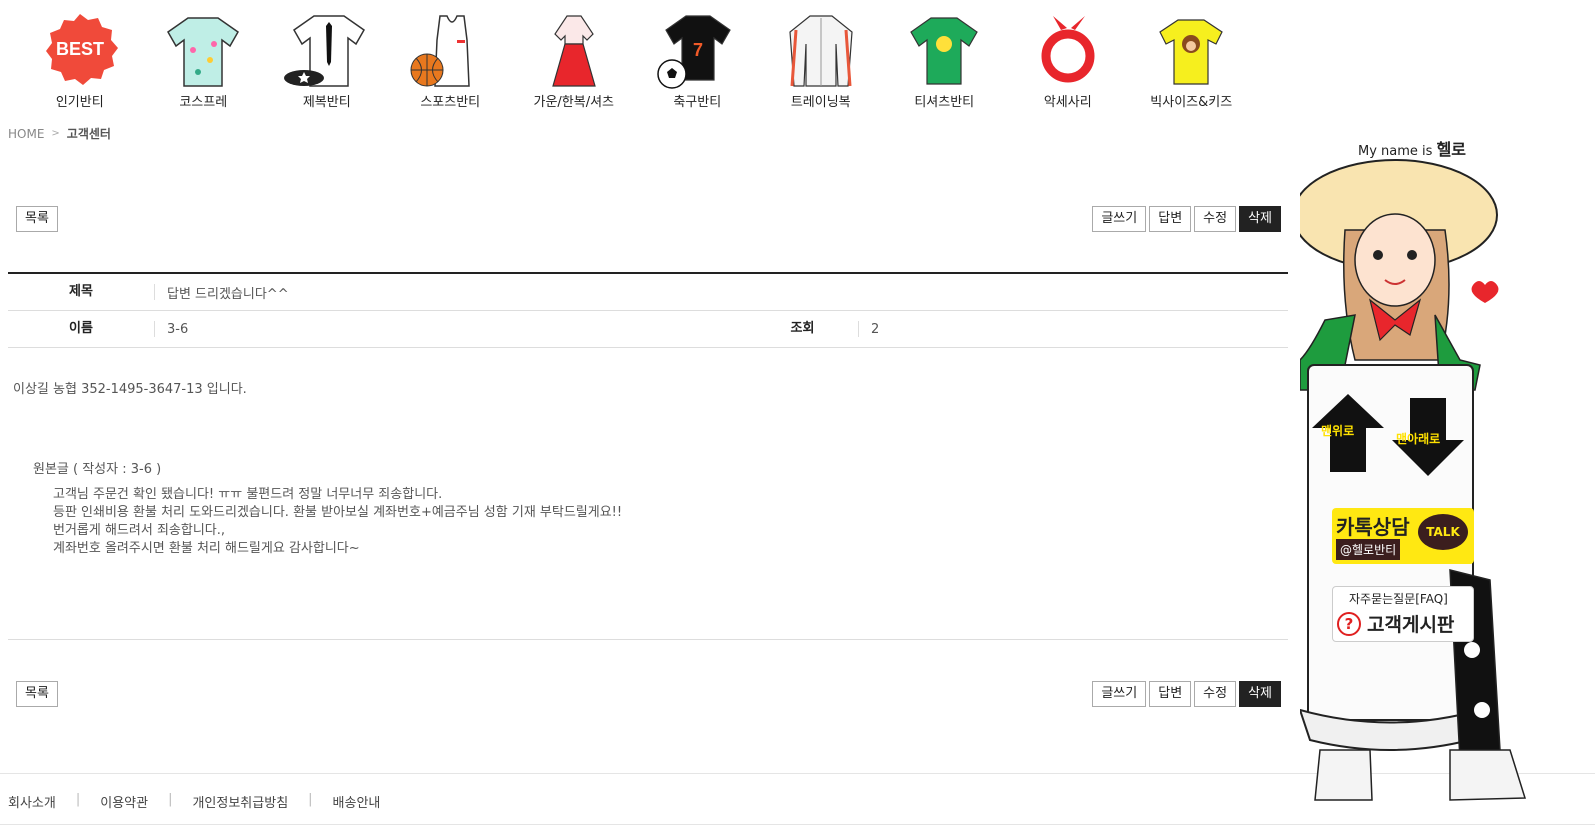 This screenshot has width=1595, height=837. Describe the element at coordinates (32, 801) in the screenshot. I see `footer-link-company: 회사소개` at that location.